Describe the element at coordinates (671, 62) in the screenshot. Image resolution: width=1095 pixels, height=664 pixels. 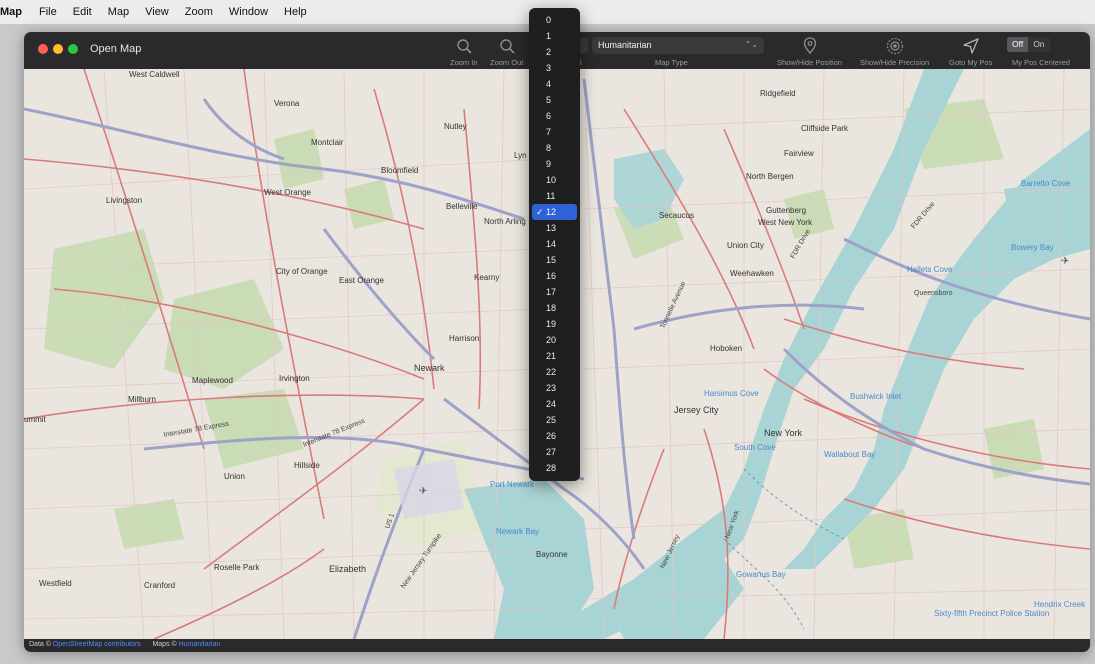
I see `map-type-label: Map Type` at that location.